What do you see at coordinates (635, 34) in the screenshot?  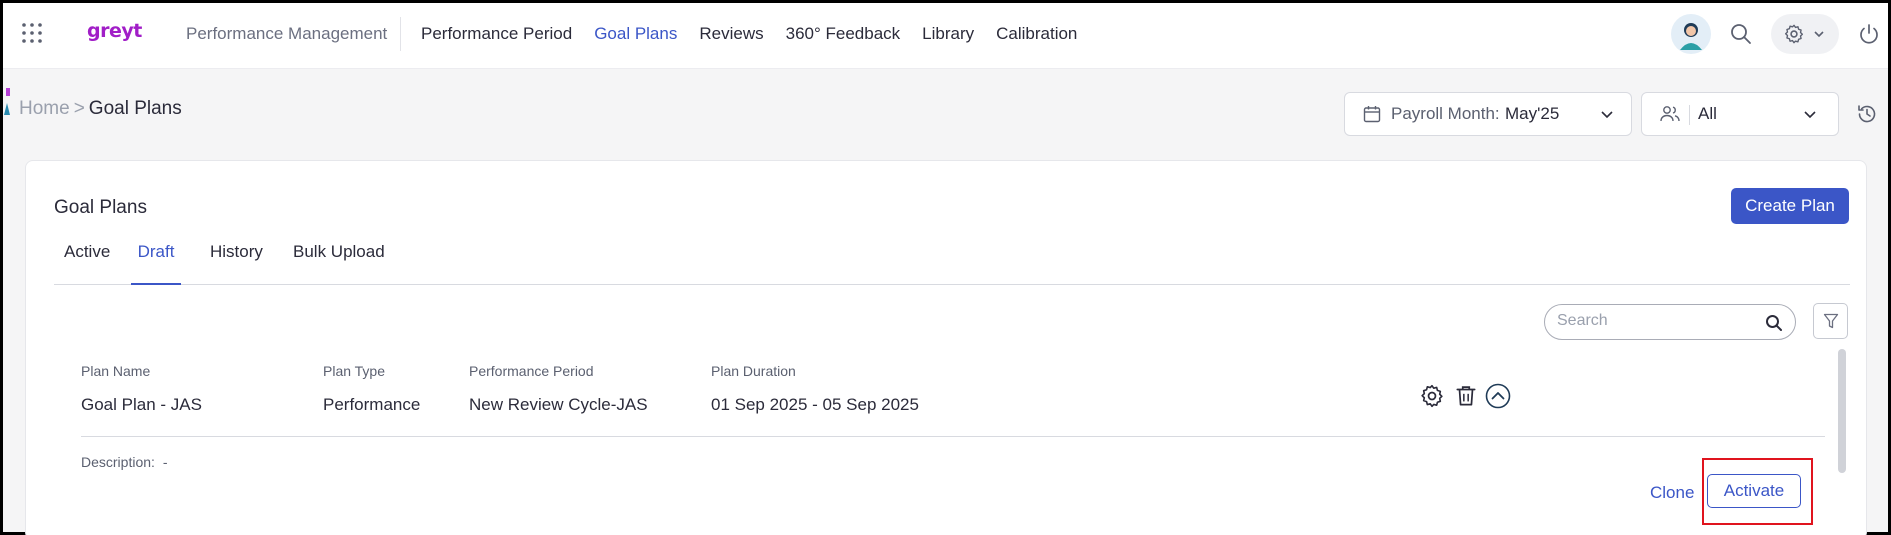 I see `nav-goal-plans: Goal Plans` at bounding box center [635, 34].